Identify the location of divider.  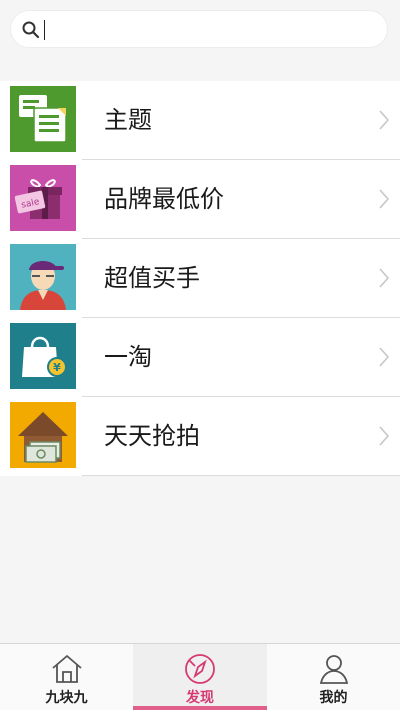
(241, 475).